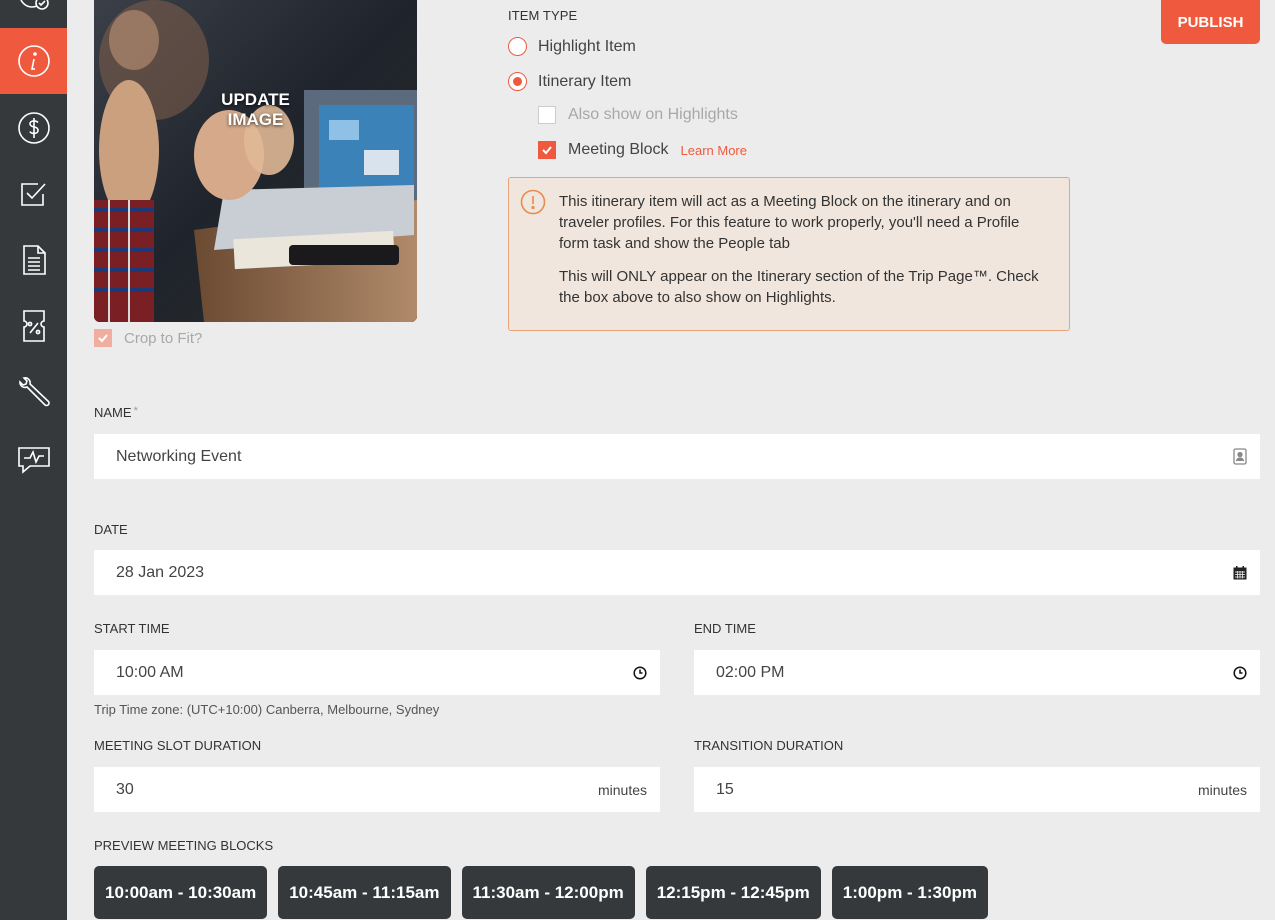 The height and width of the screenshot is (920, 1275). I want to click on meeting-block: Meeting Block Learn More, so click(642, 150).